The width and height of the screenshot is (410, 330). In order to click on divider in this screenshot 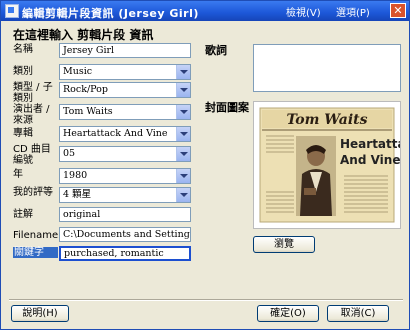, I will do `click(206, 300)`.